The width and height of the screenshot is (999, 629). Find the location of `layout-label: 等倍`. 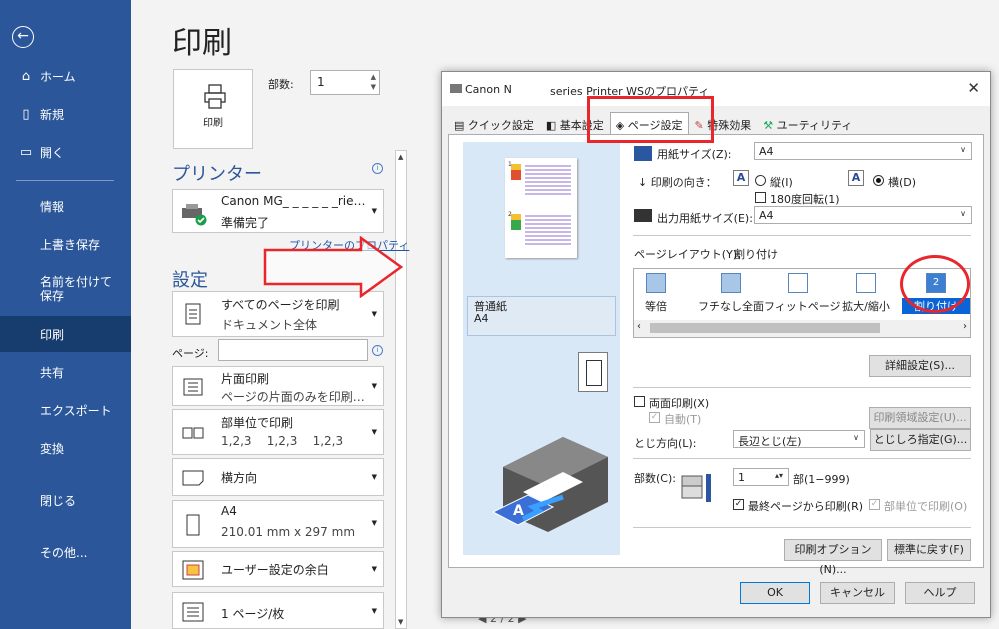

layout-label: 等倍 is located at coordinates (656, 306).